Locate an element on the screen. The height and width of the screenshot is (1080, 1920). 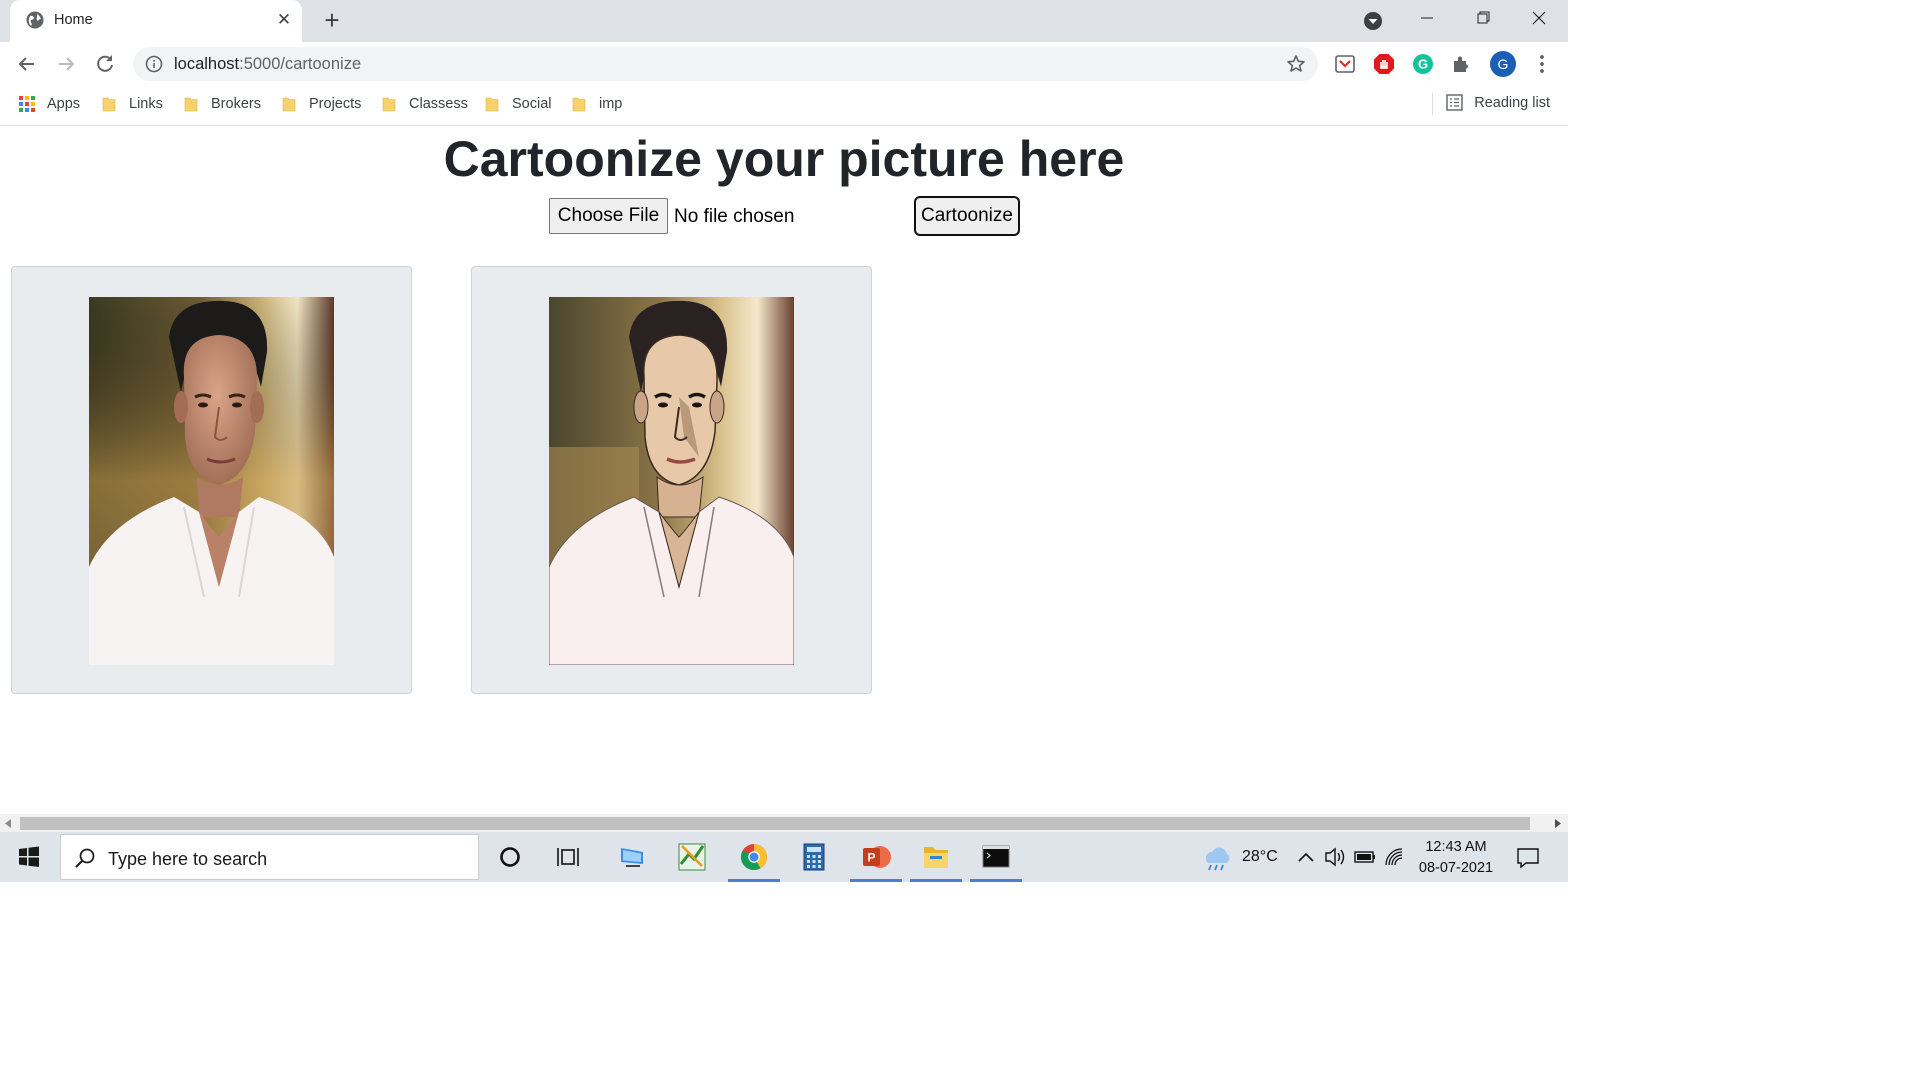
weather-rain-icon is located at coordinates (1217, 857).